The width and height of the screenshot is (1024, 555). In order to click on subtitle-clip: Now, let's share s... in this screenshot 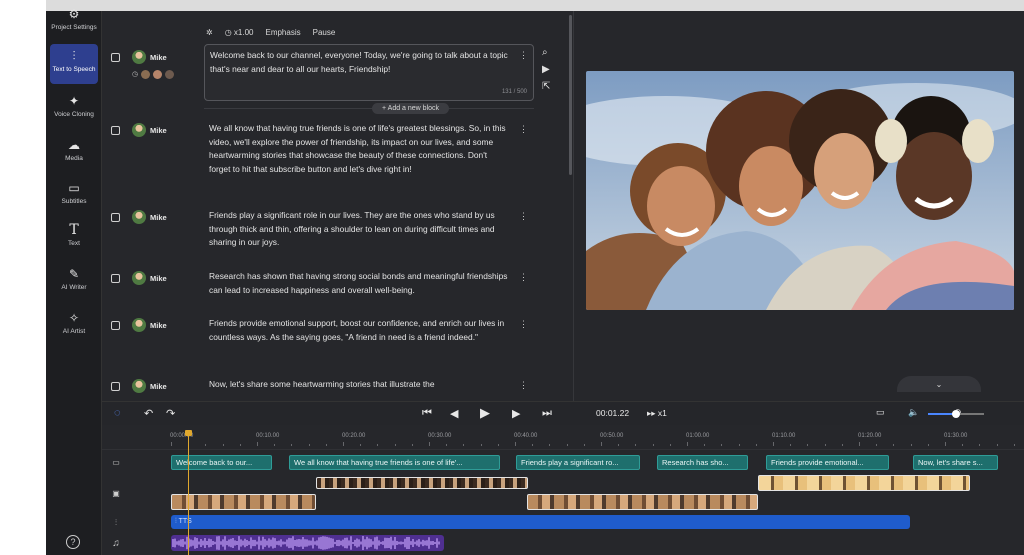, I will do `click(955, 462)`.